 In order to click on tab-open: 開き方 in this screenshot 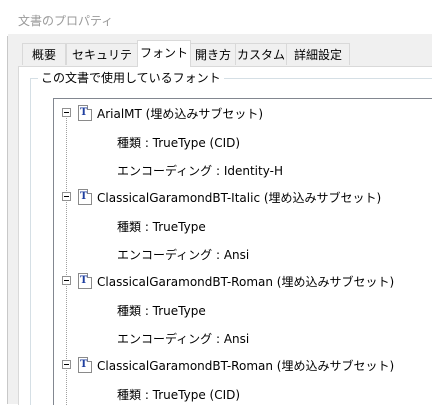, I will do `click(213, 54)`.